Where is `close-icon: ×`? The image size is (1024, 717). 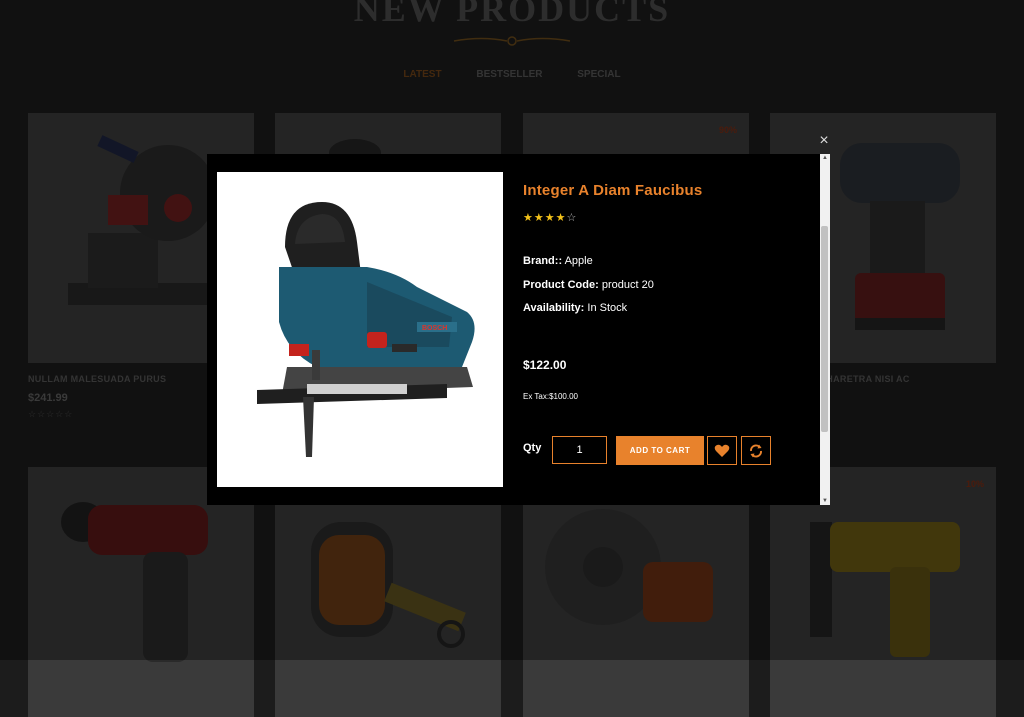
close-icon: × is located at coordinates (824, 141).